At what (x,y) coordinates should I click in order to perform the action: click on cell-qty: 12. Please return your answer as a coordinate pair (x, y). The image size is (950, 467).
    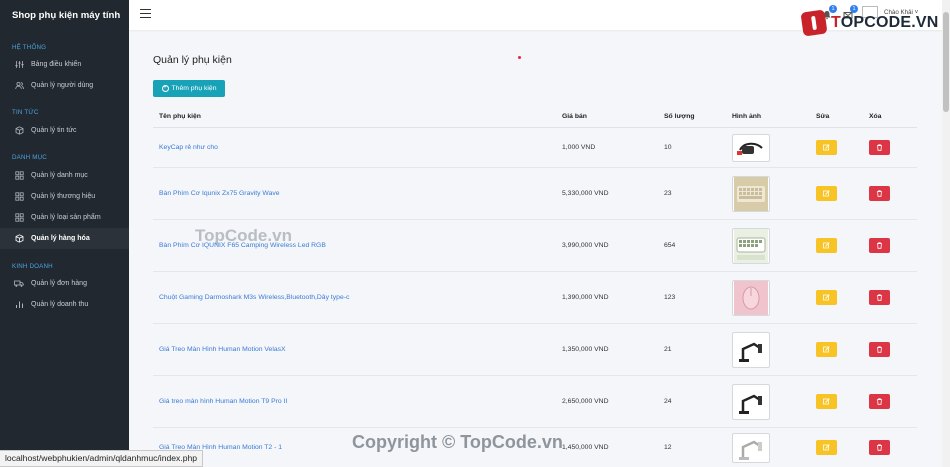
    Looking at the image, I should click on (668, 447).